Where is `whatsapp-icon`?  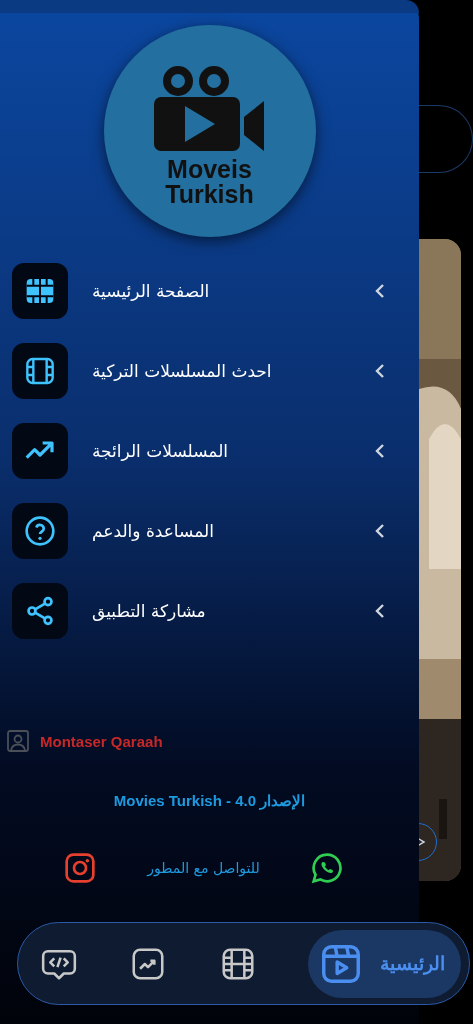 whatsapp-icon is located at coordinates (327, 868).